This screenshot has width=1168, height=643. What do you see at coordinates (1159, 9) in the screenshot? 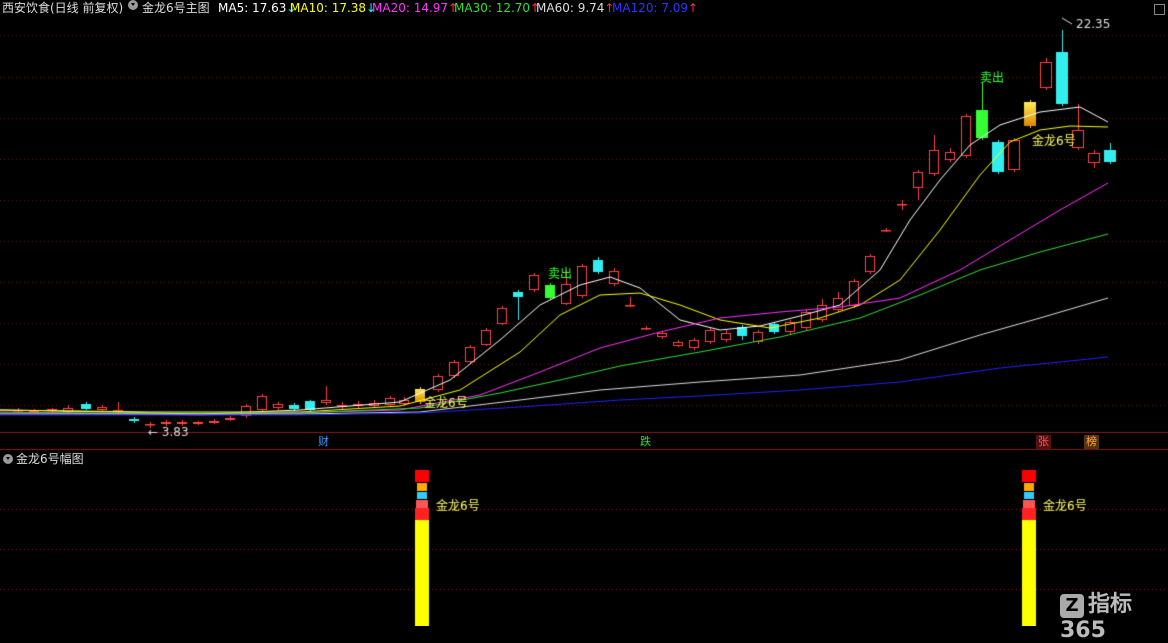
I see `panel-close-icon` at bounding box center [1159, 9].